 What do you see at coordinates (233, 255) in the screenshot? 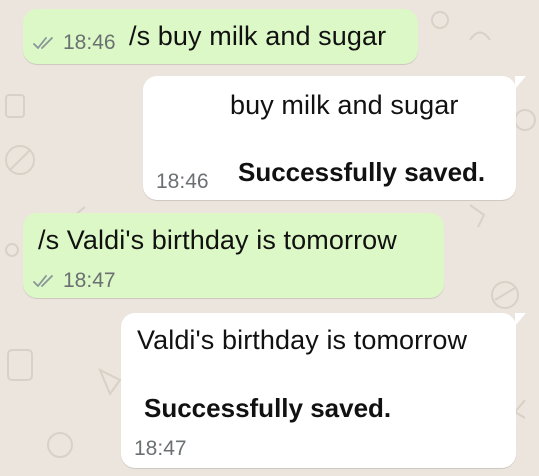
I see `outgoing-message-bubble: /s Valdi's birthday is tomorrow 18:47` at bounding box center [233, 255].